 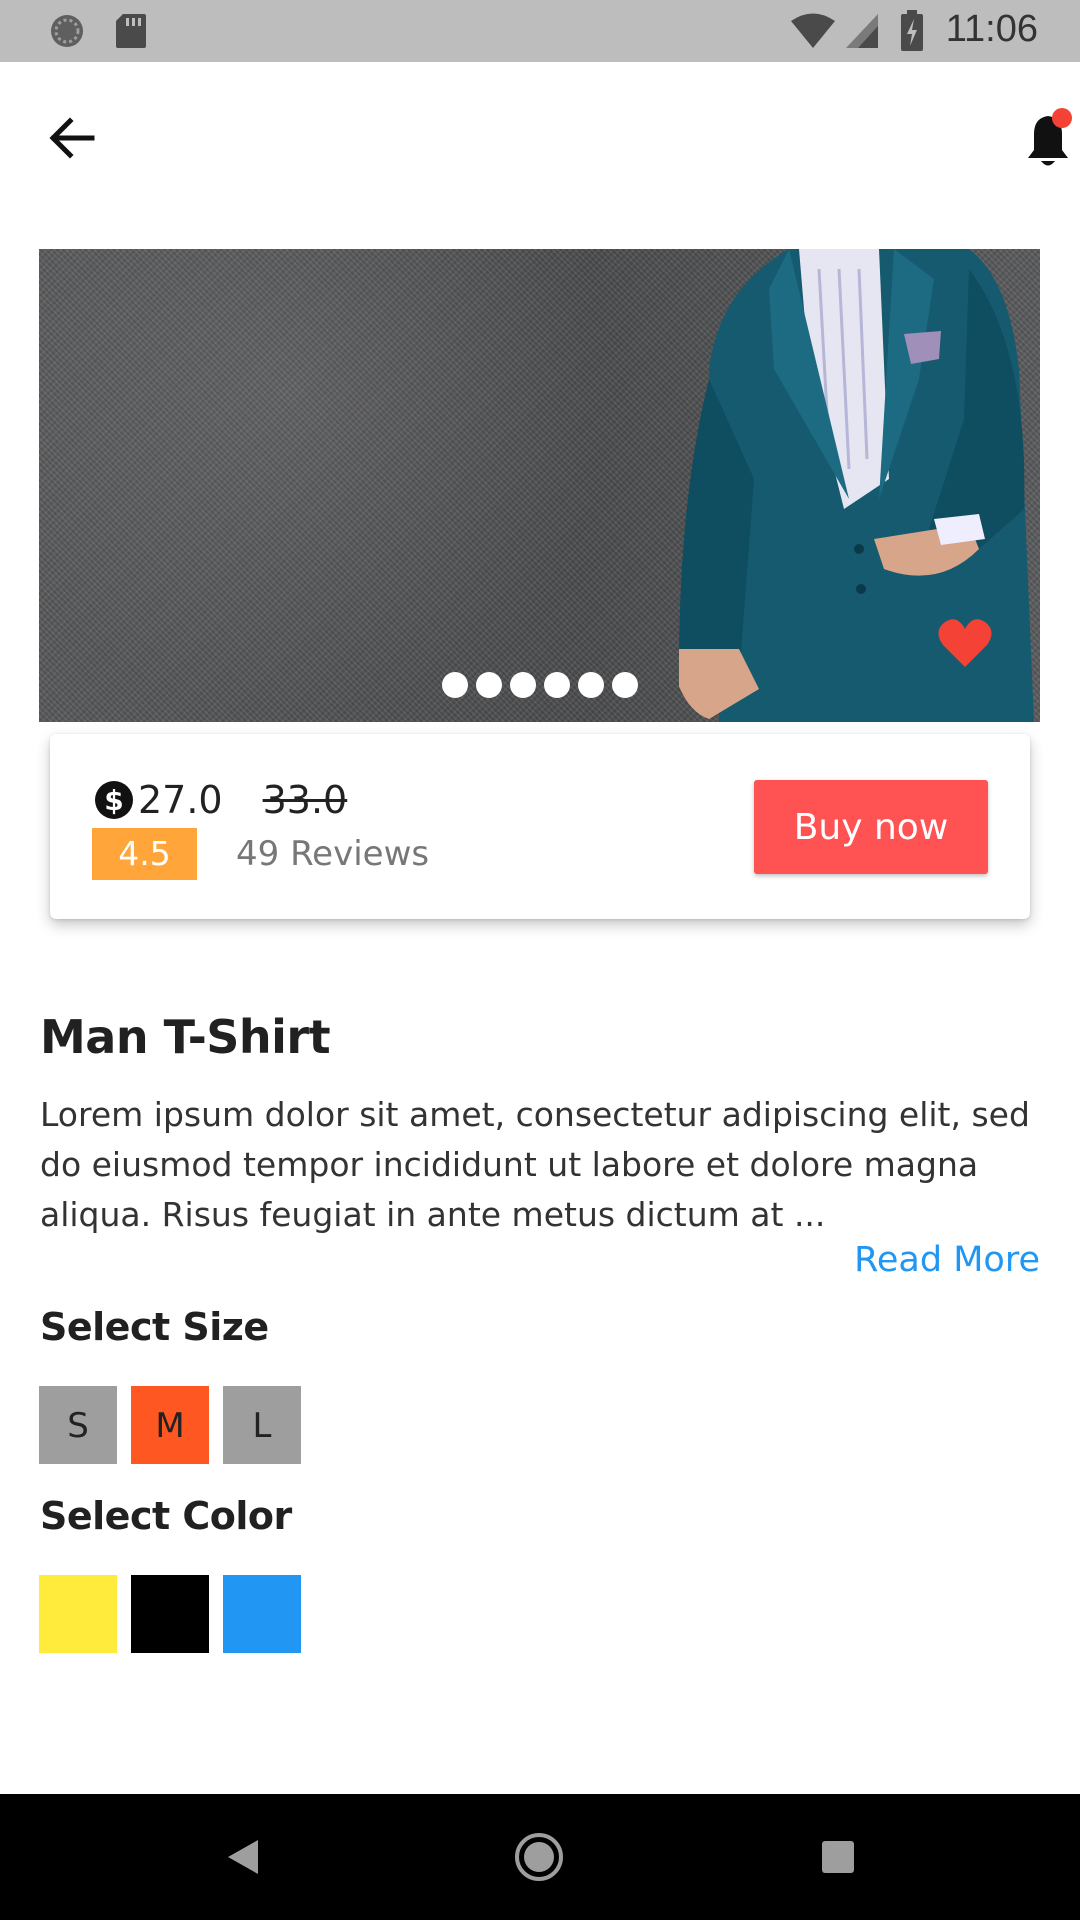 I want to click on size-option-m: M, so click(x=170, y=1425).